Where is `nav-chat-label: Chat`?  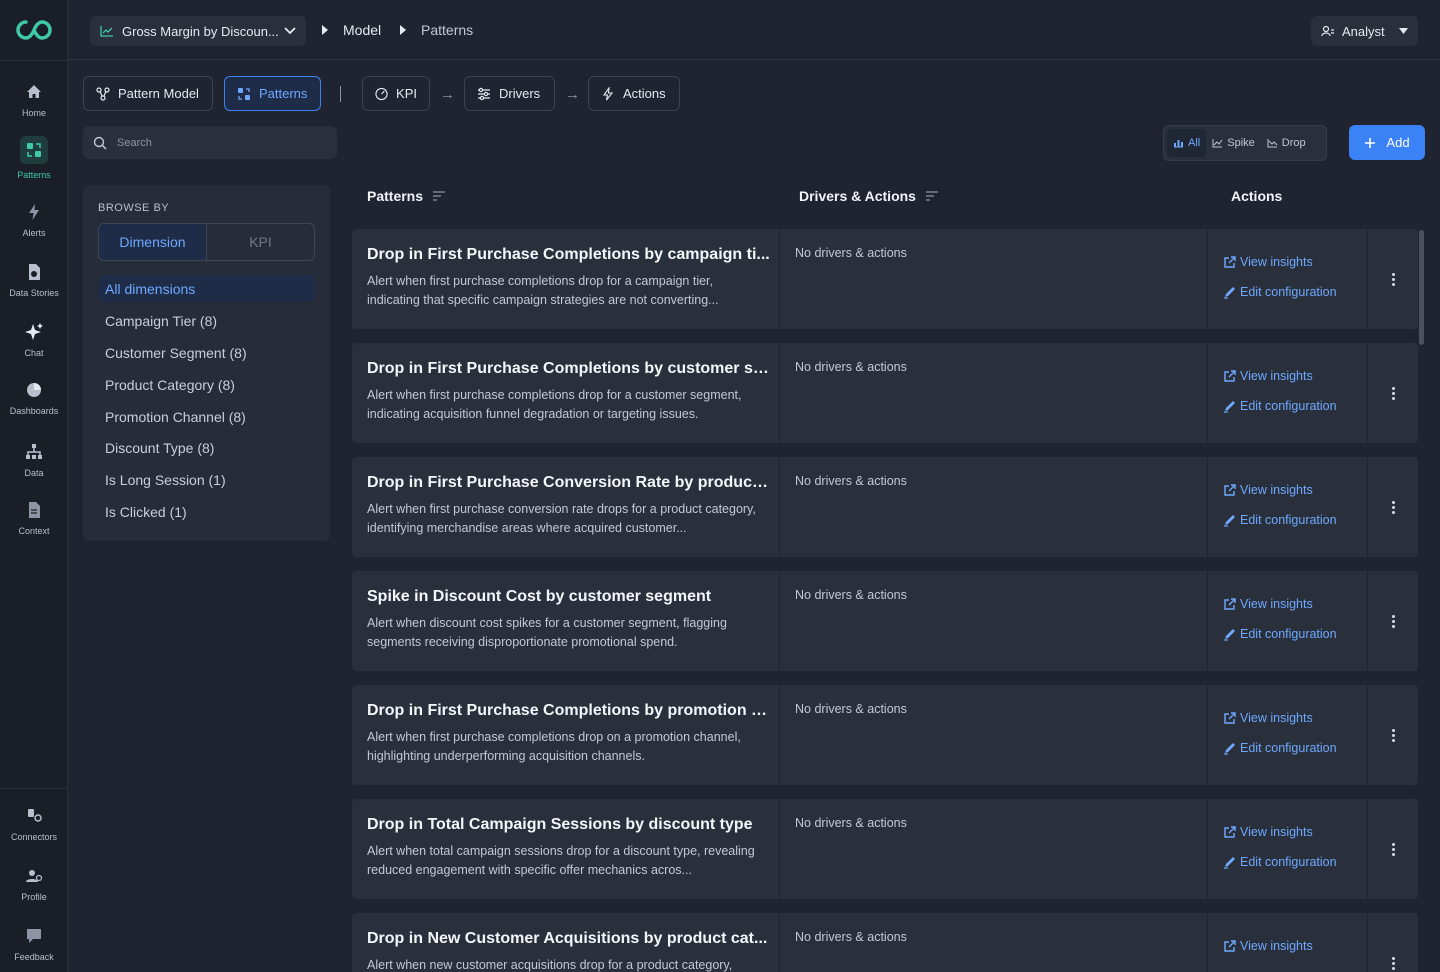 nav-chat-label: Chat is located at coordinates (34, 353).